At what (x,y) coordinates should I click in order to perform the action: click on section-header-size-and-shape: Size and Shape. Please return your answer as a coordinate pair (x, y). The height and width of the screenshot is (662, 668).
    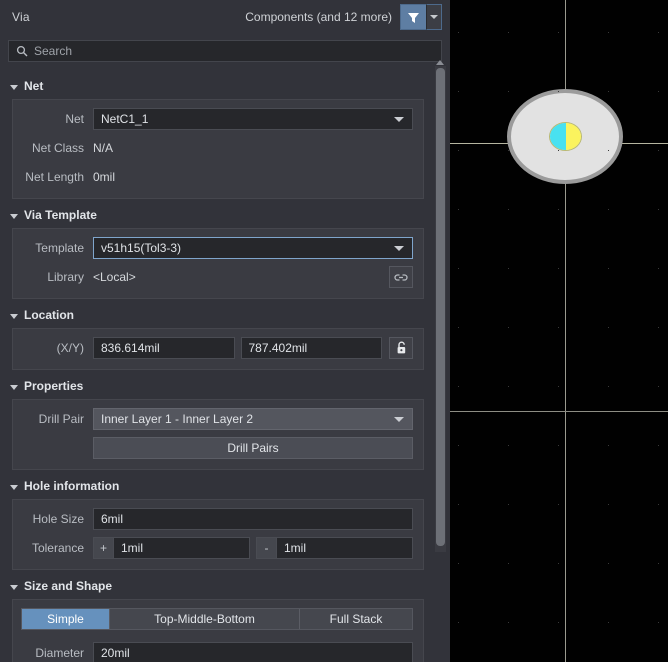
    Looking at the image, I should click on (217, 586).